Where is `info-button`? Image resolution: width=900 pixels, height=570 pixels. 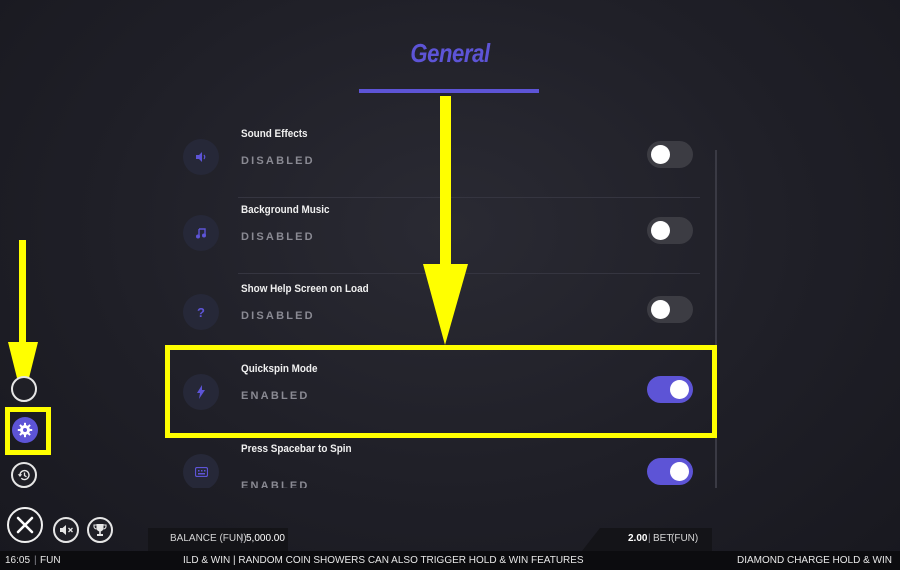 info-button is located at coordinates (24, 389).